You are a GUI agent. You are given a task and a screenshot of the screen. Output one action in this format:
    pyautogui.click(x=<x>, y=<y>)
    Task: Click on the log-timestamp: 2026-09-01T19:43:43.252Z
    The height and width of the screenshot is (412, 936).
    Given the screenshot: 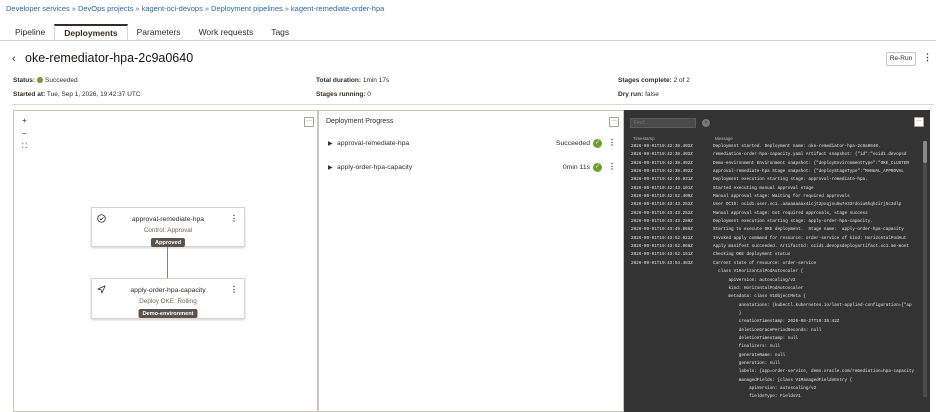 What is the action you would take?
    pyautogui.click(x=662, y=205)
    